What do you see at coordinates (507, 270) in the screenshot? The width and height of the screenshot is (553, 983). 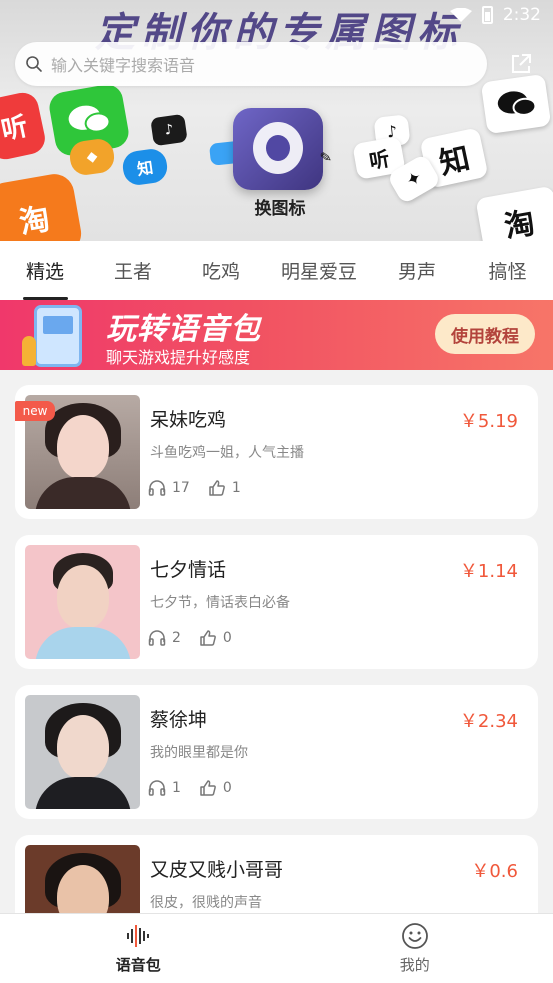 I see `tab-funny: 搞怪` at bounding box center [507, 270].